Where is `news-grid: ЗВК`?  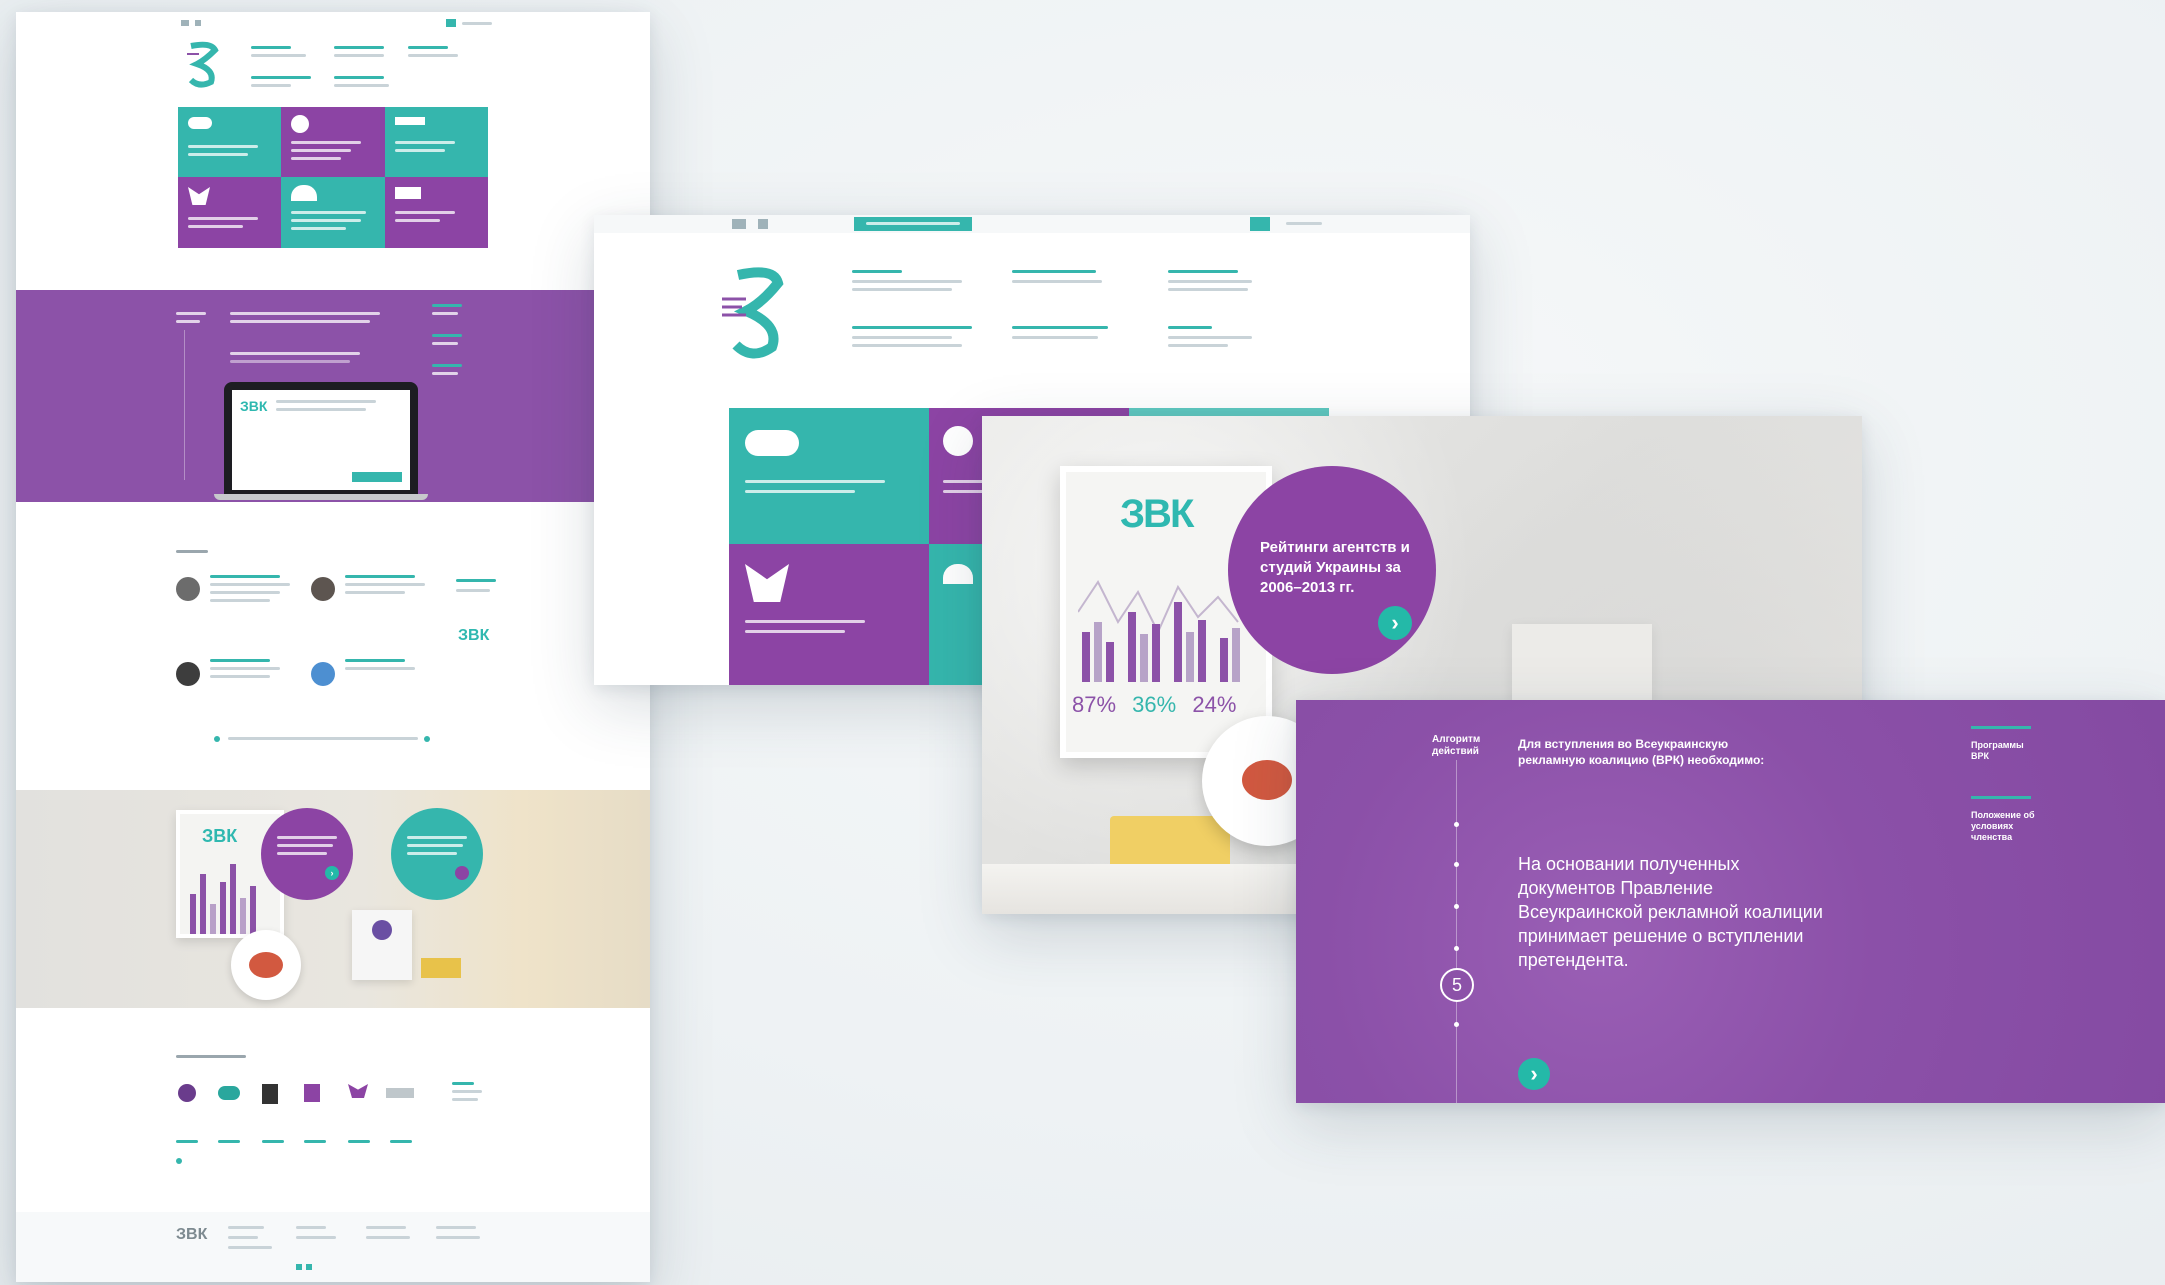
news-grid: ЗВК is located at coordinates (336, 632).